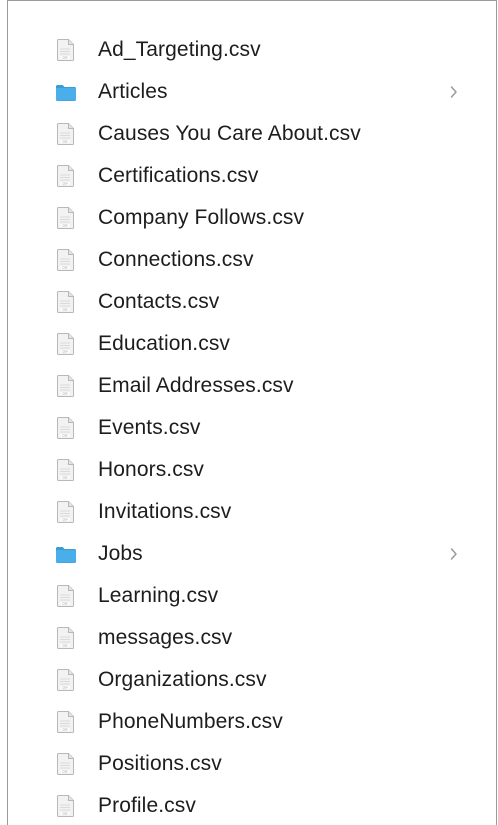 The height and width of the screenshot is (825, 498). I want to click on file-row: CSV Profile.csv, so click(252, 805).